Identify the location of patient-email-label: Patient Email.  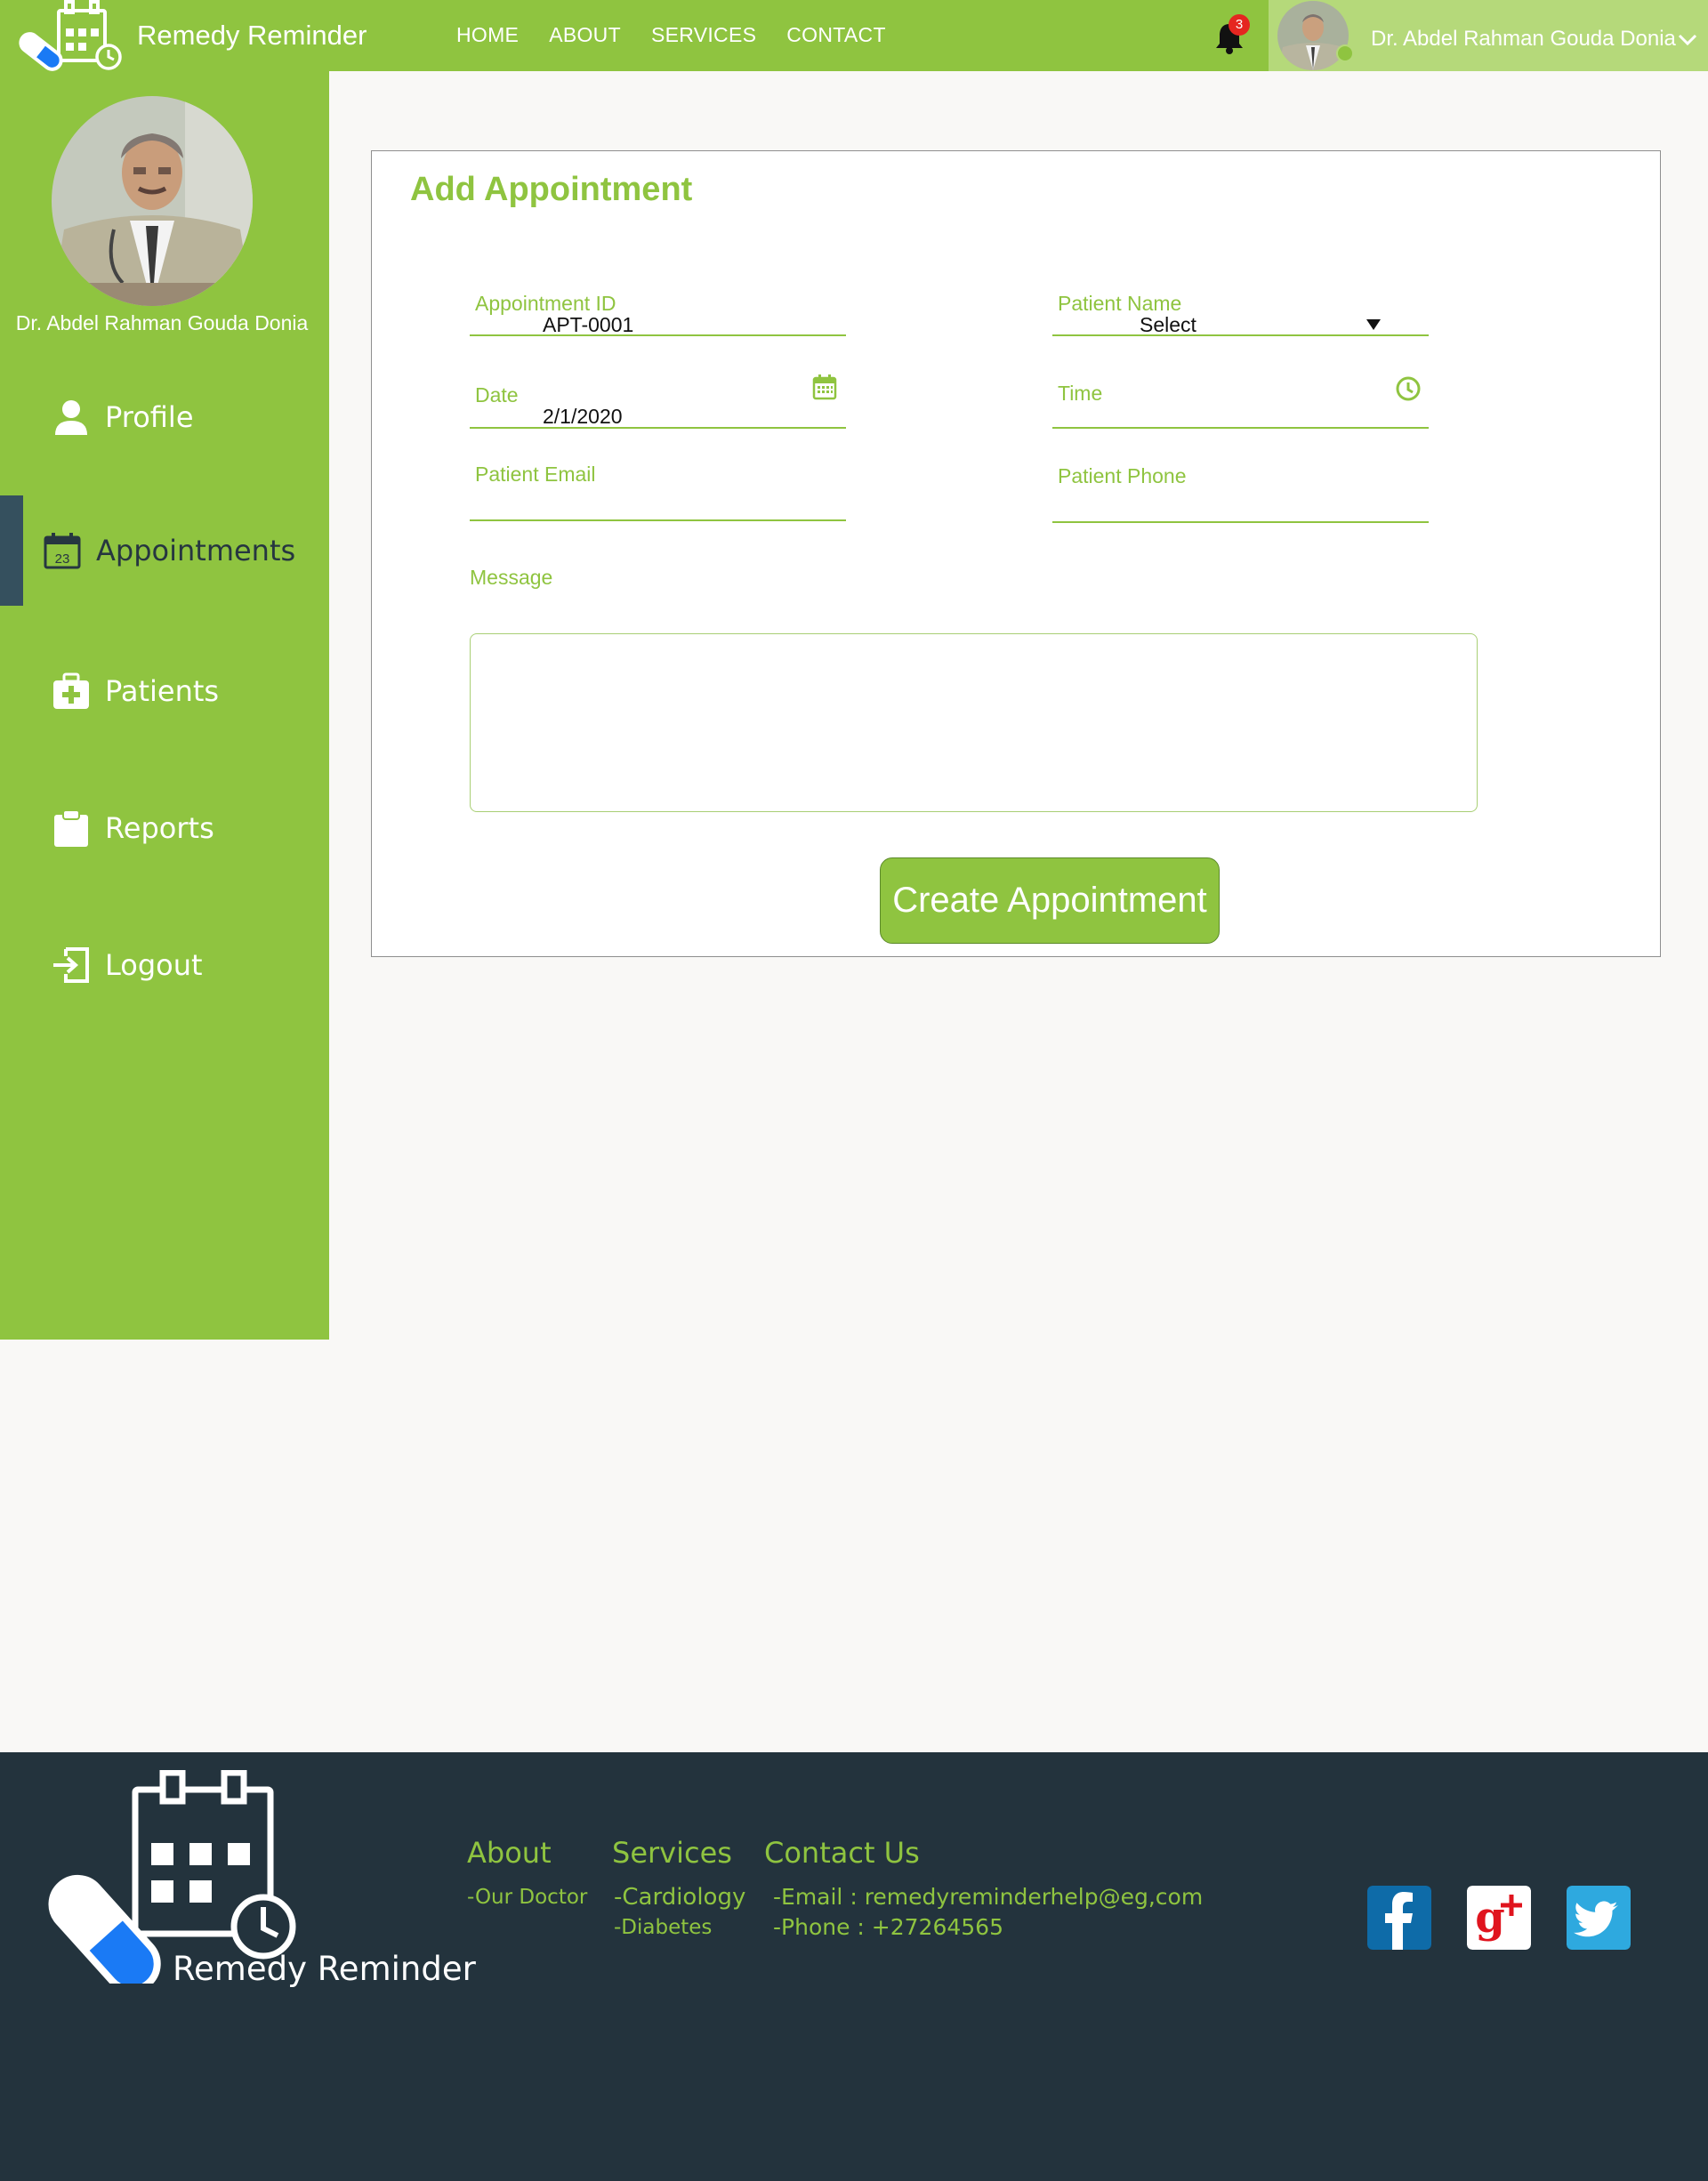
(535, 474).